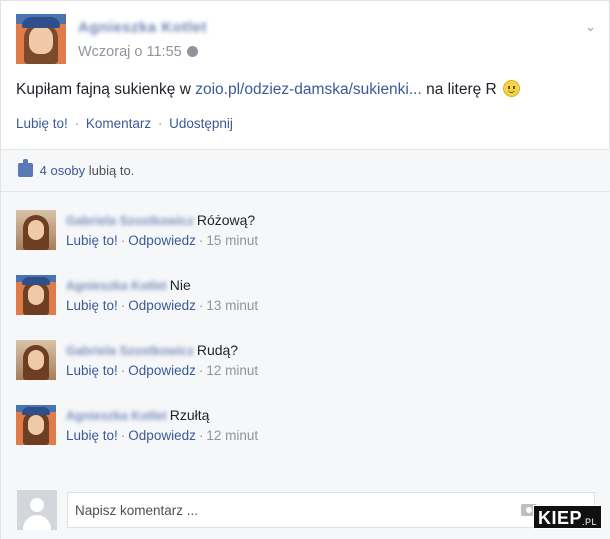 The height and width of the screenshot is (539, 610). What do you see at coordinates (232, 305) in the screenshot?
I see `comment-time: 13 minut` at bounding box center [232, 305].